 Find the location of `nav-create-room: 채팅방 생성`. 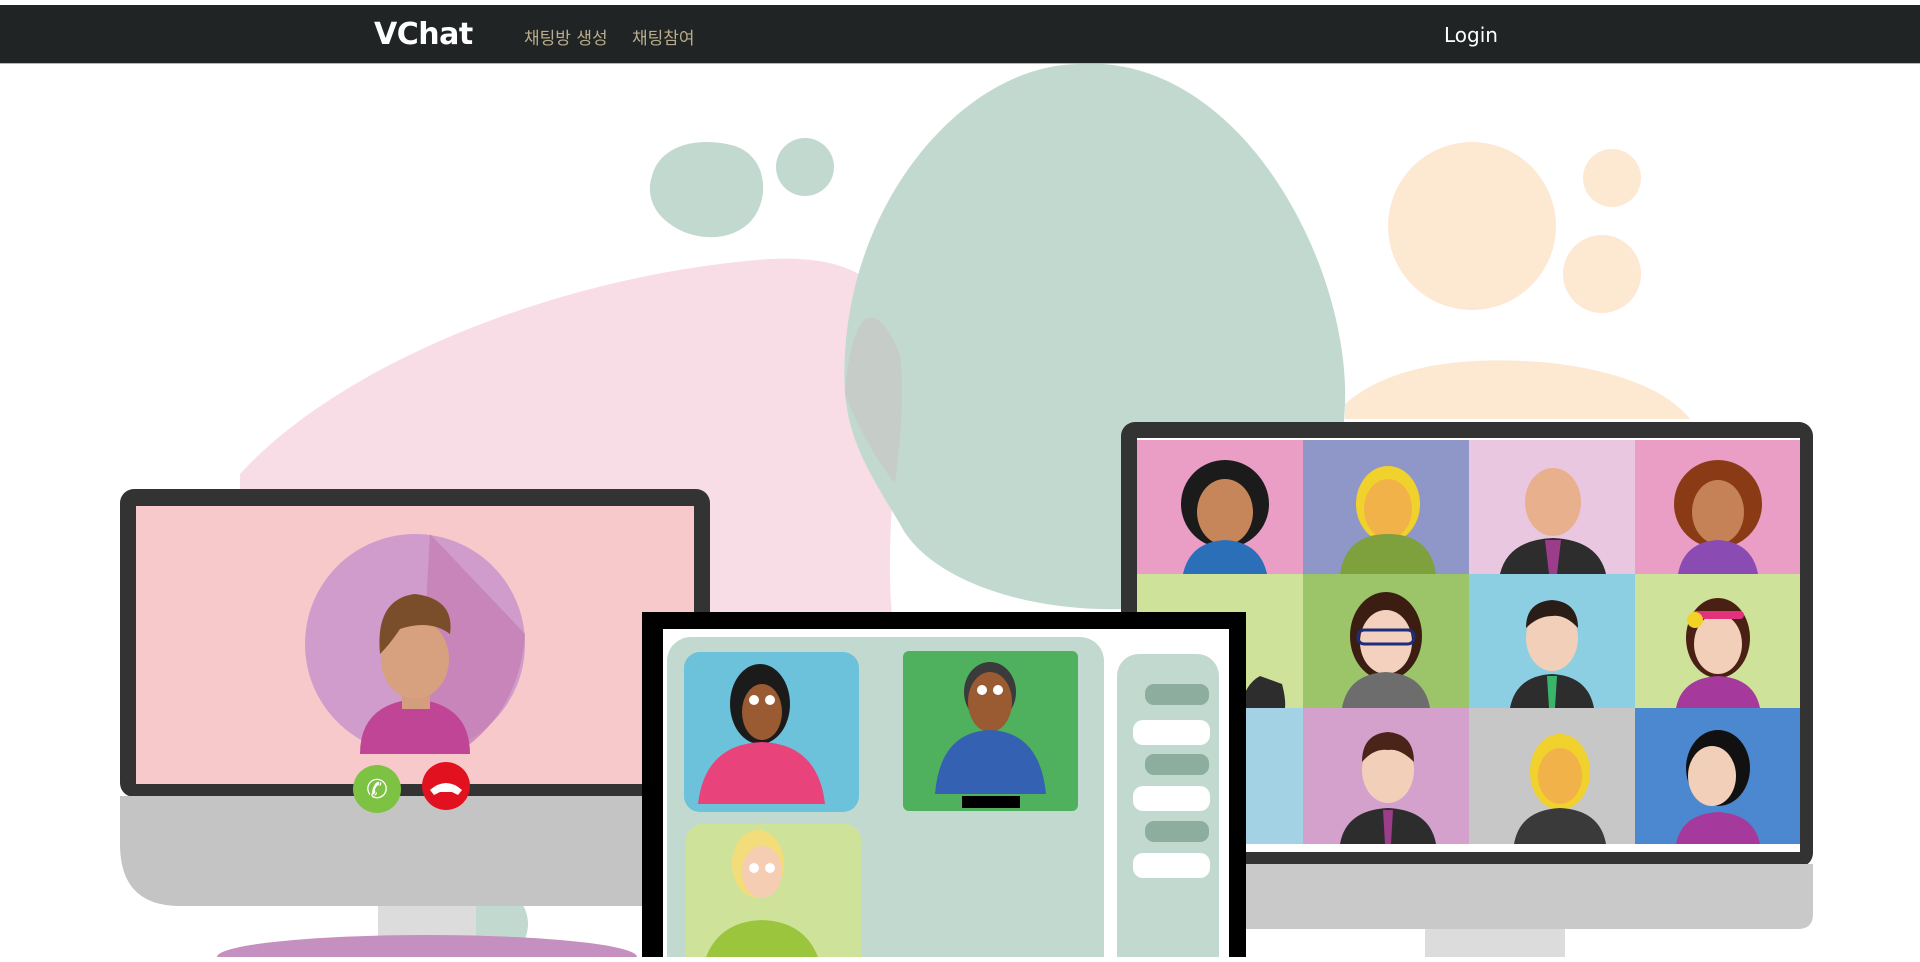

nav-create-room: 채팅방 생성 is located at coordinates (566, 36).